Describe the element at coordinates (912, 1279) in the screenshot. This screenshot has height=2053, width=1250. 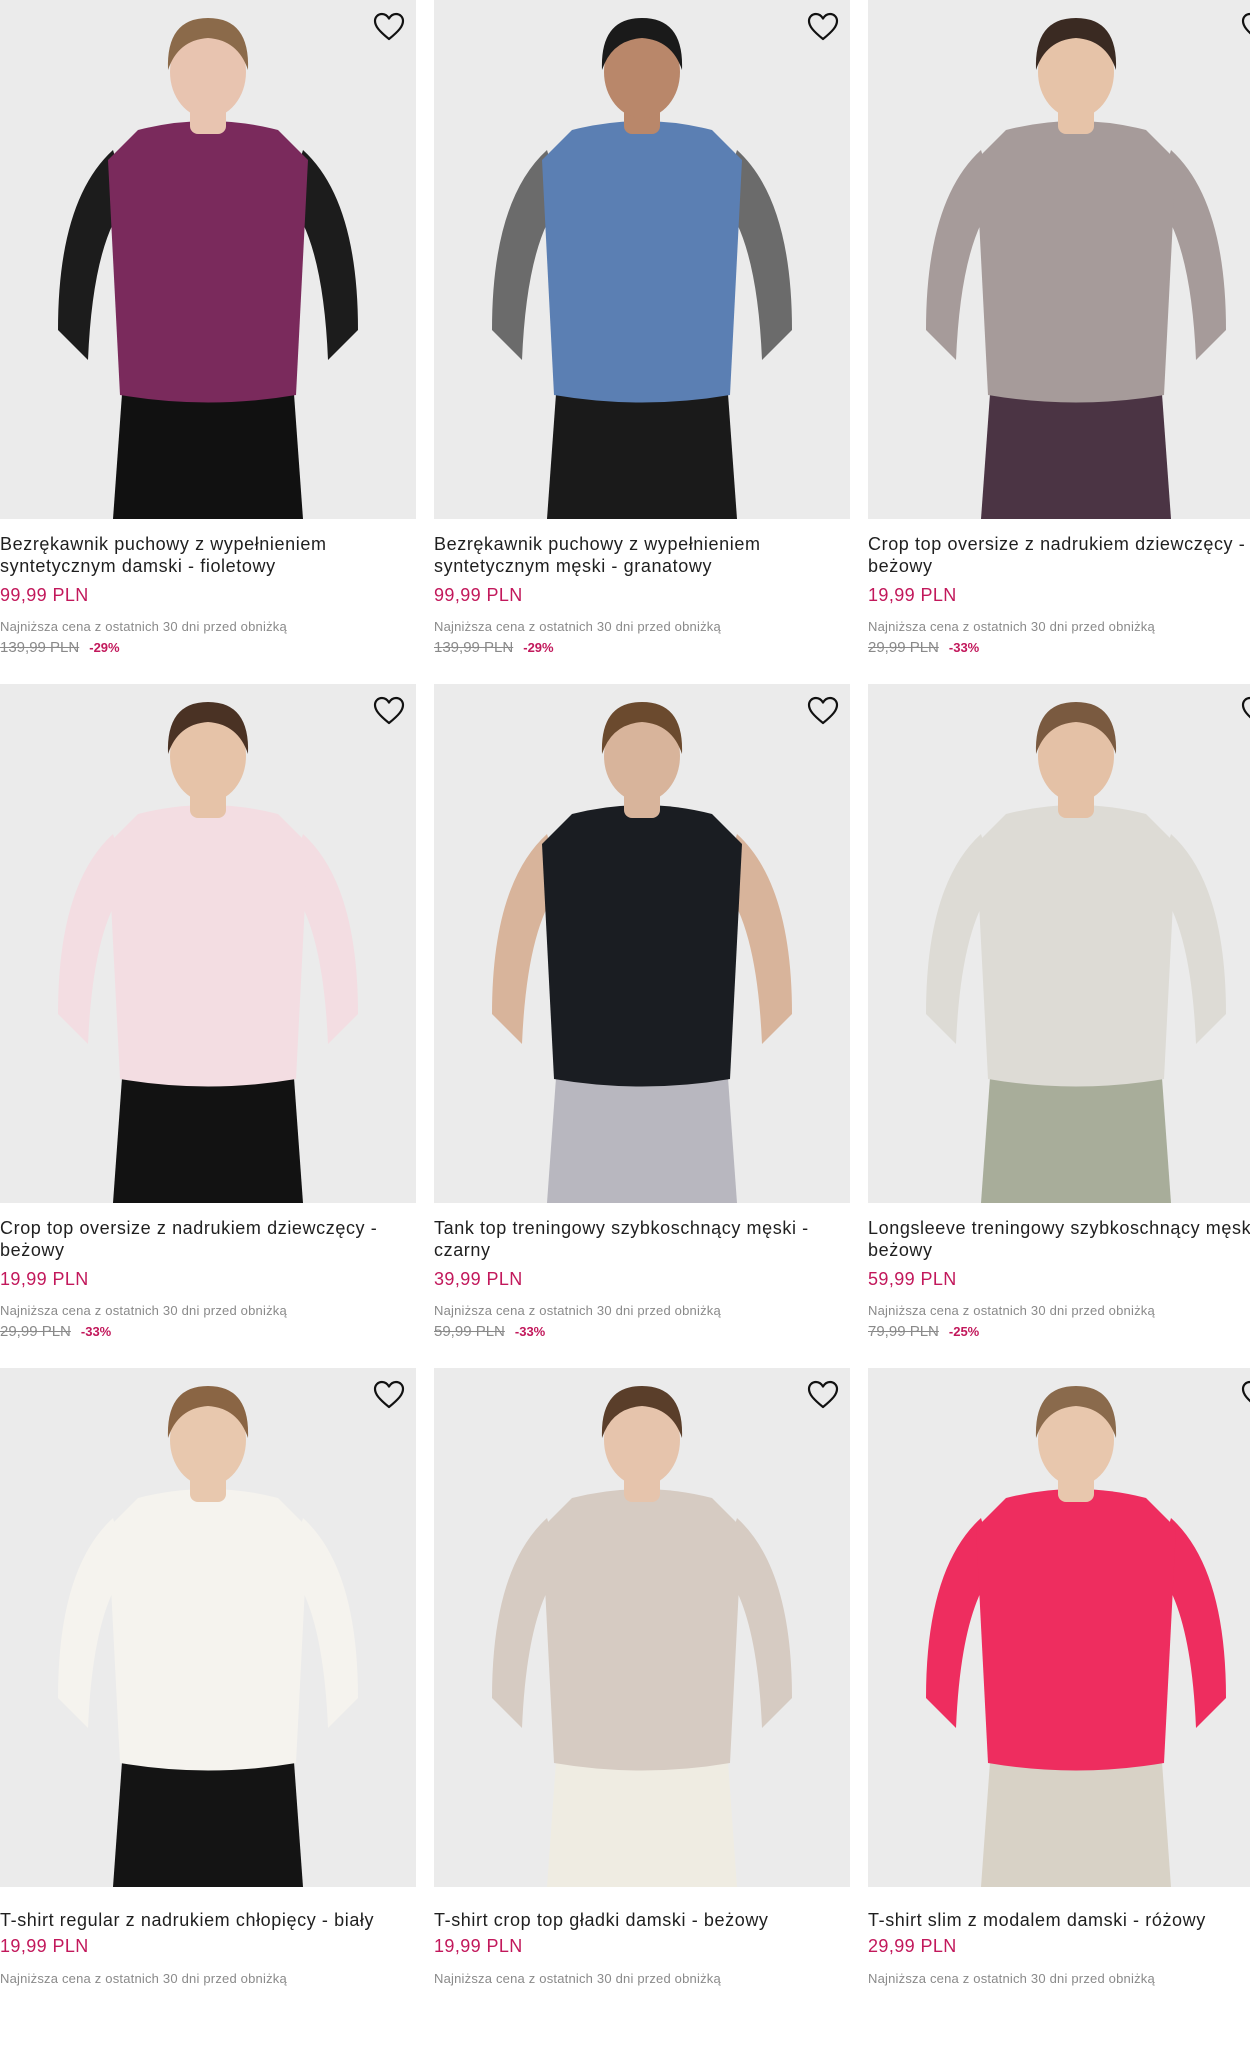
I see `product-price: 59,99 PLN` at that location.